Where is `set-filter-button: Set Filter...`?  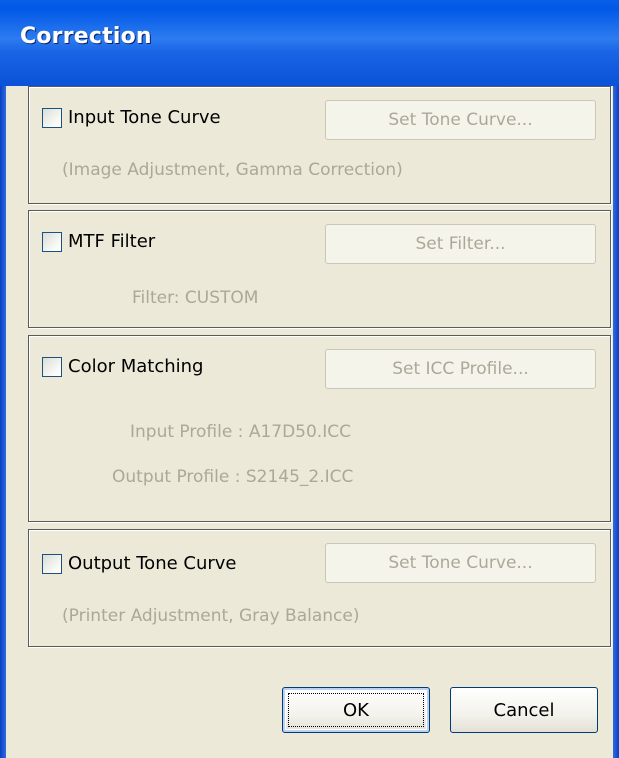 set-filter-button: Set Filter... is located at coordinates (460, 244).